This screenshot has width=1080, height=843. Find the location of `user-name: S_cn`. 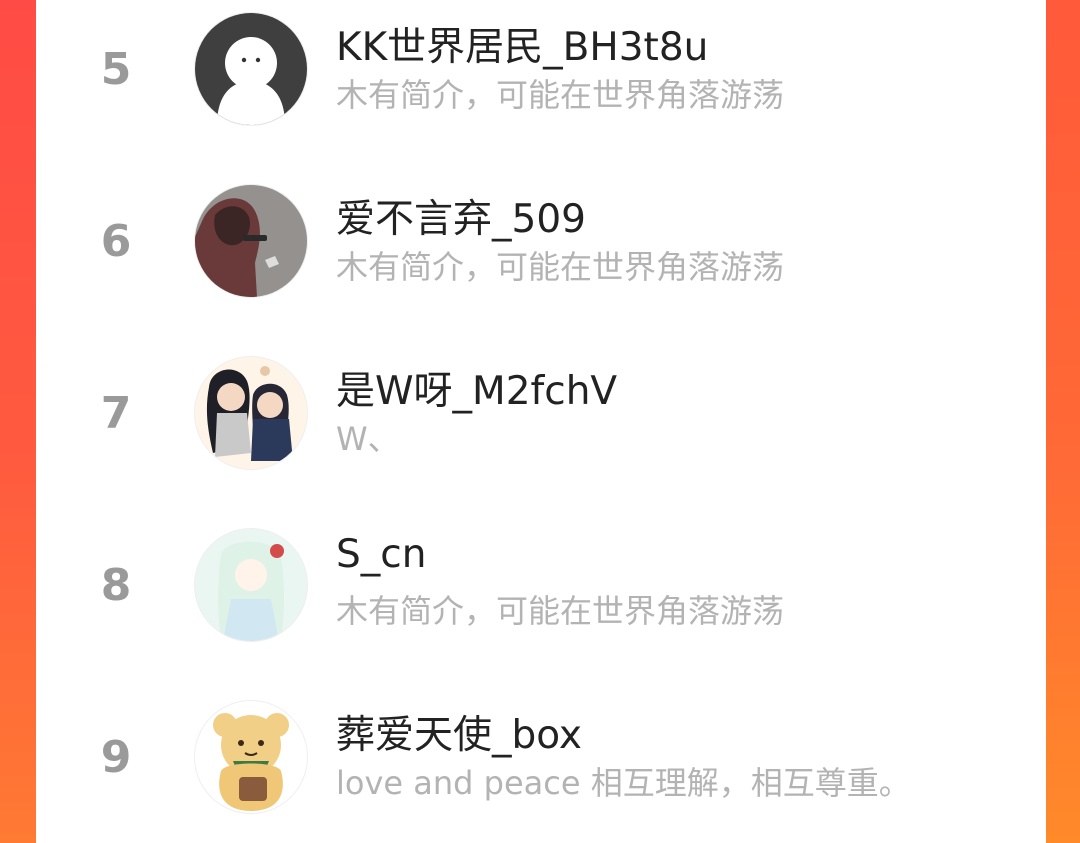

user-name: S_cn is located at coordinates (381, 554).